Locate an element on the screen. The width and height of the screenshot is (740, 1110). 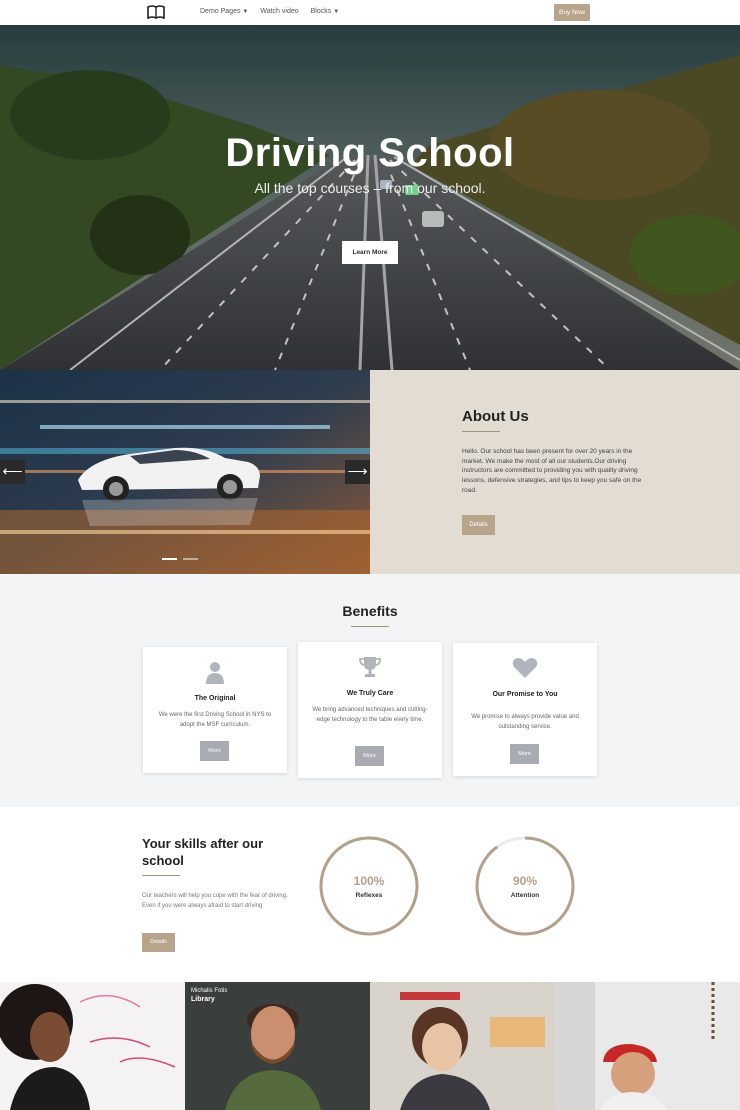
gauge-value: 100% is located at coordinates (369, 881).